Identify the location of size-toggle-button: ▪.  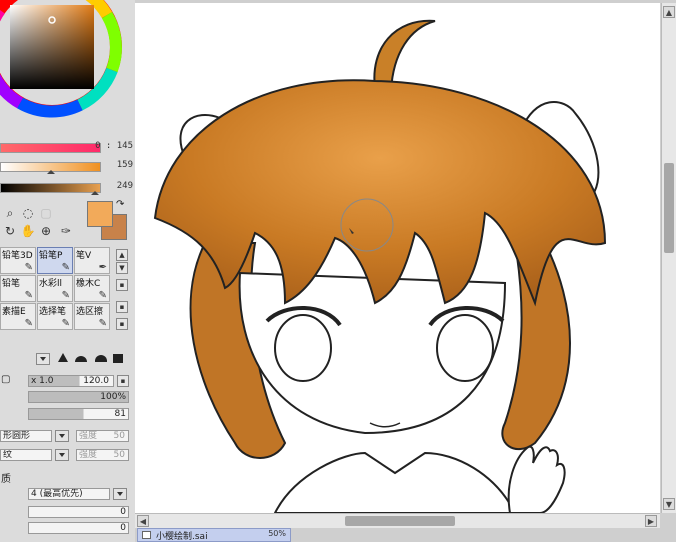
(123, 381).